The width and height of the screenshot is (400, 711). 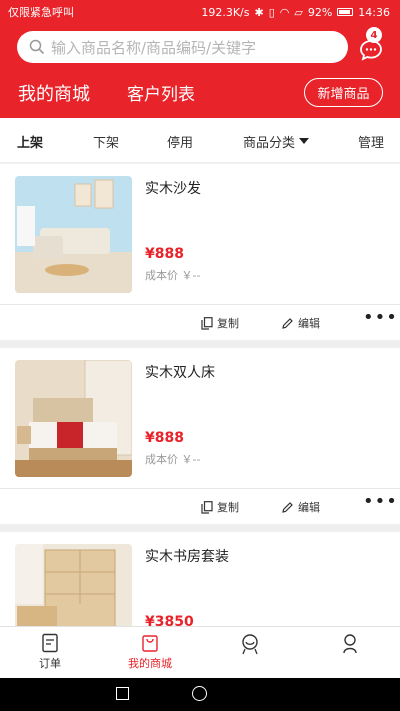 What do you see at coordinates (374, 12) in the screenshot?
I see `clock: 14:36` at bounding box center [374, 12].